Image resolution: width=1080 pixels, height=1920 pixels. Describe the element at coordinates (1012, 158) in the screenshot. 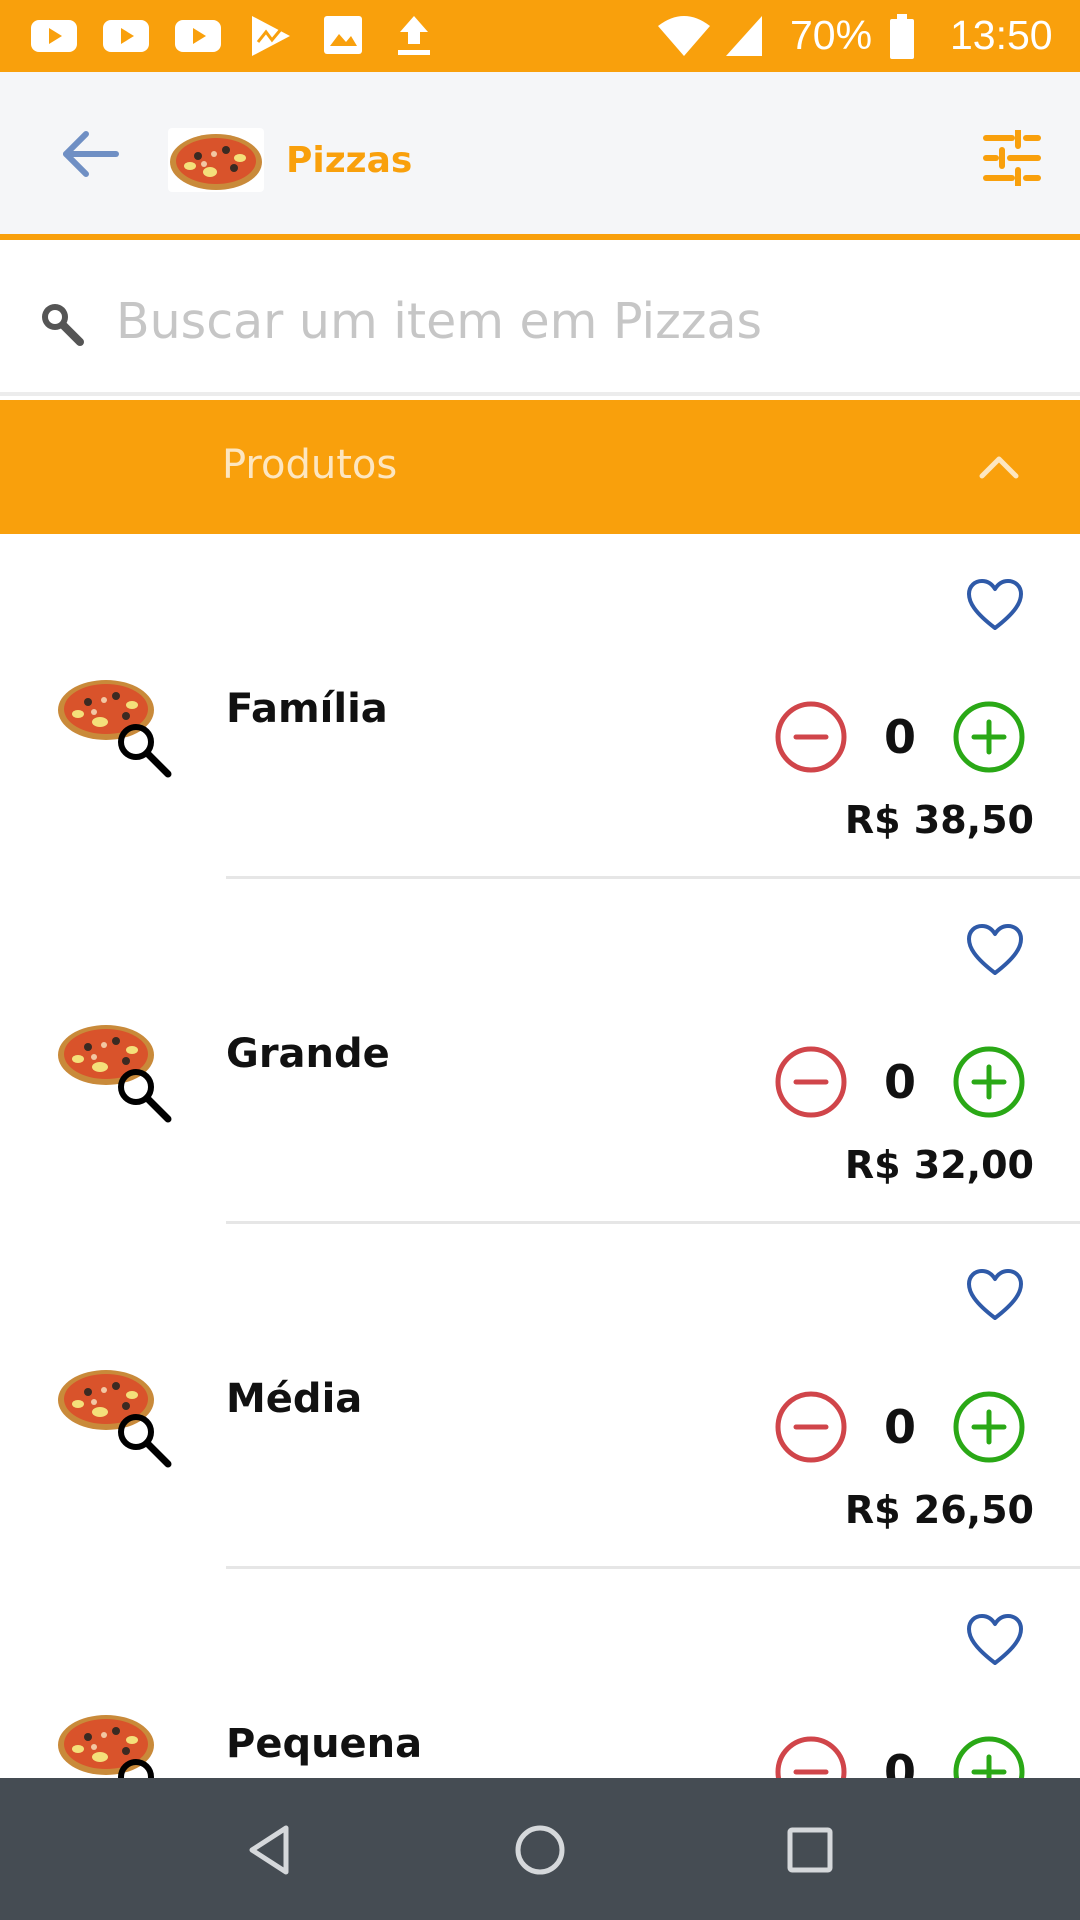

I see `sliders-icon` at that location.